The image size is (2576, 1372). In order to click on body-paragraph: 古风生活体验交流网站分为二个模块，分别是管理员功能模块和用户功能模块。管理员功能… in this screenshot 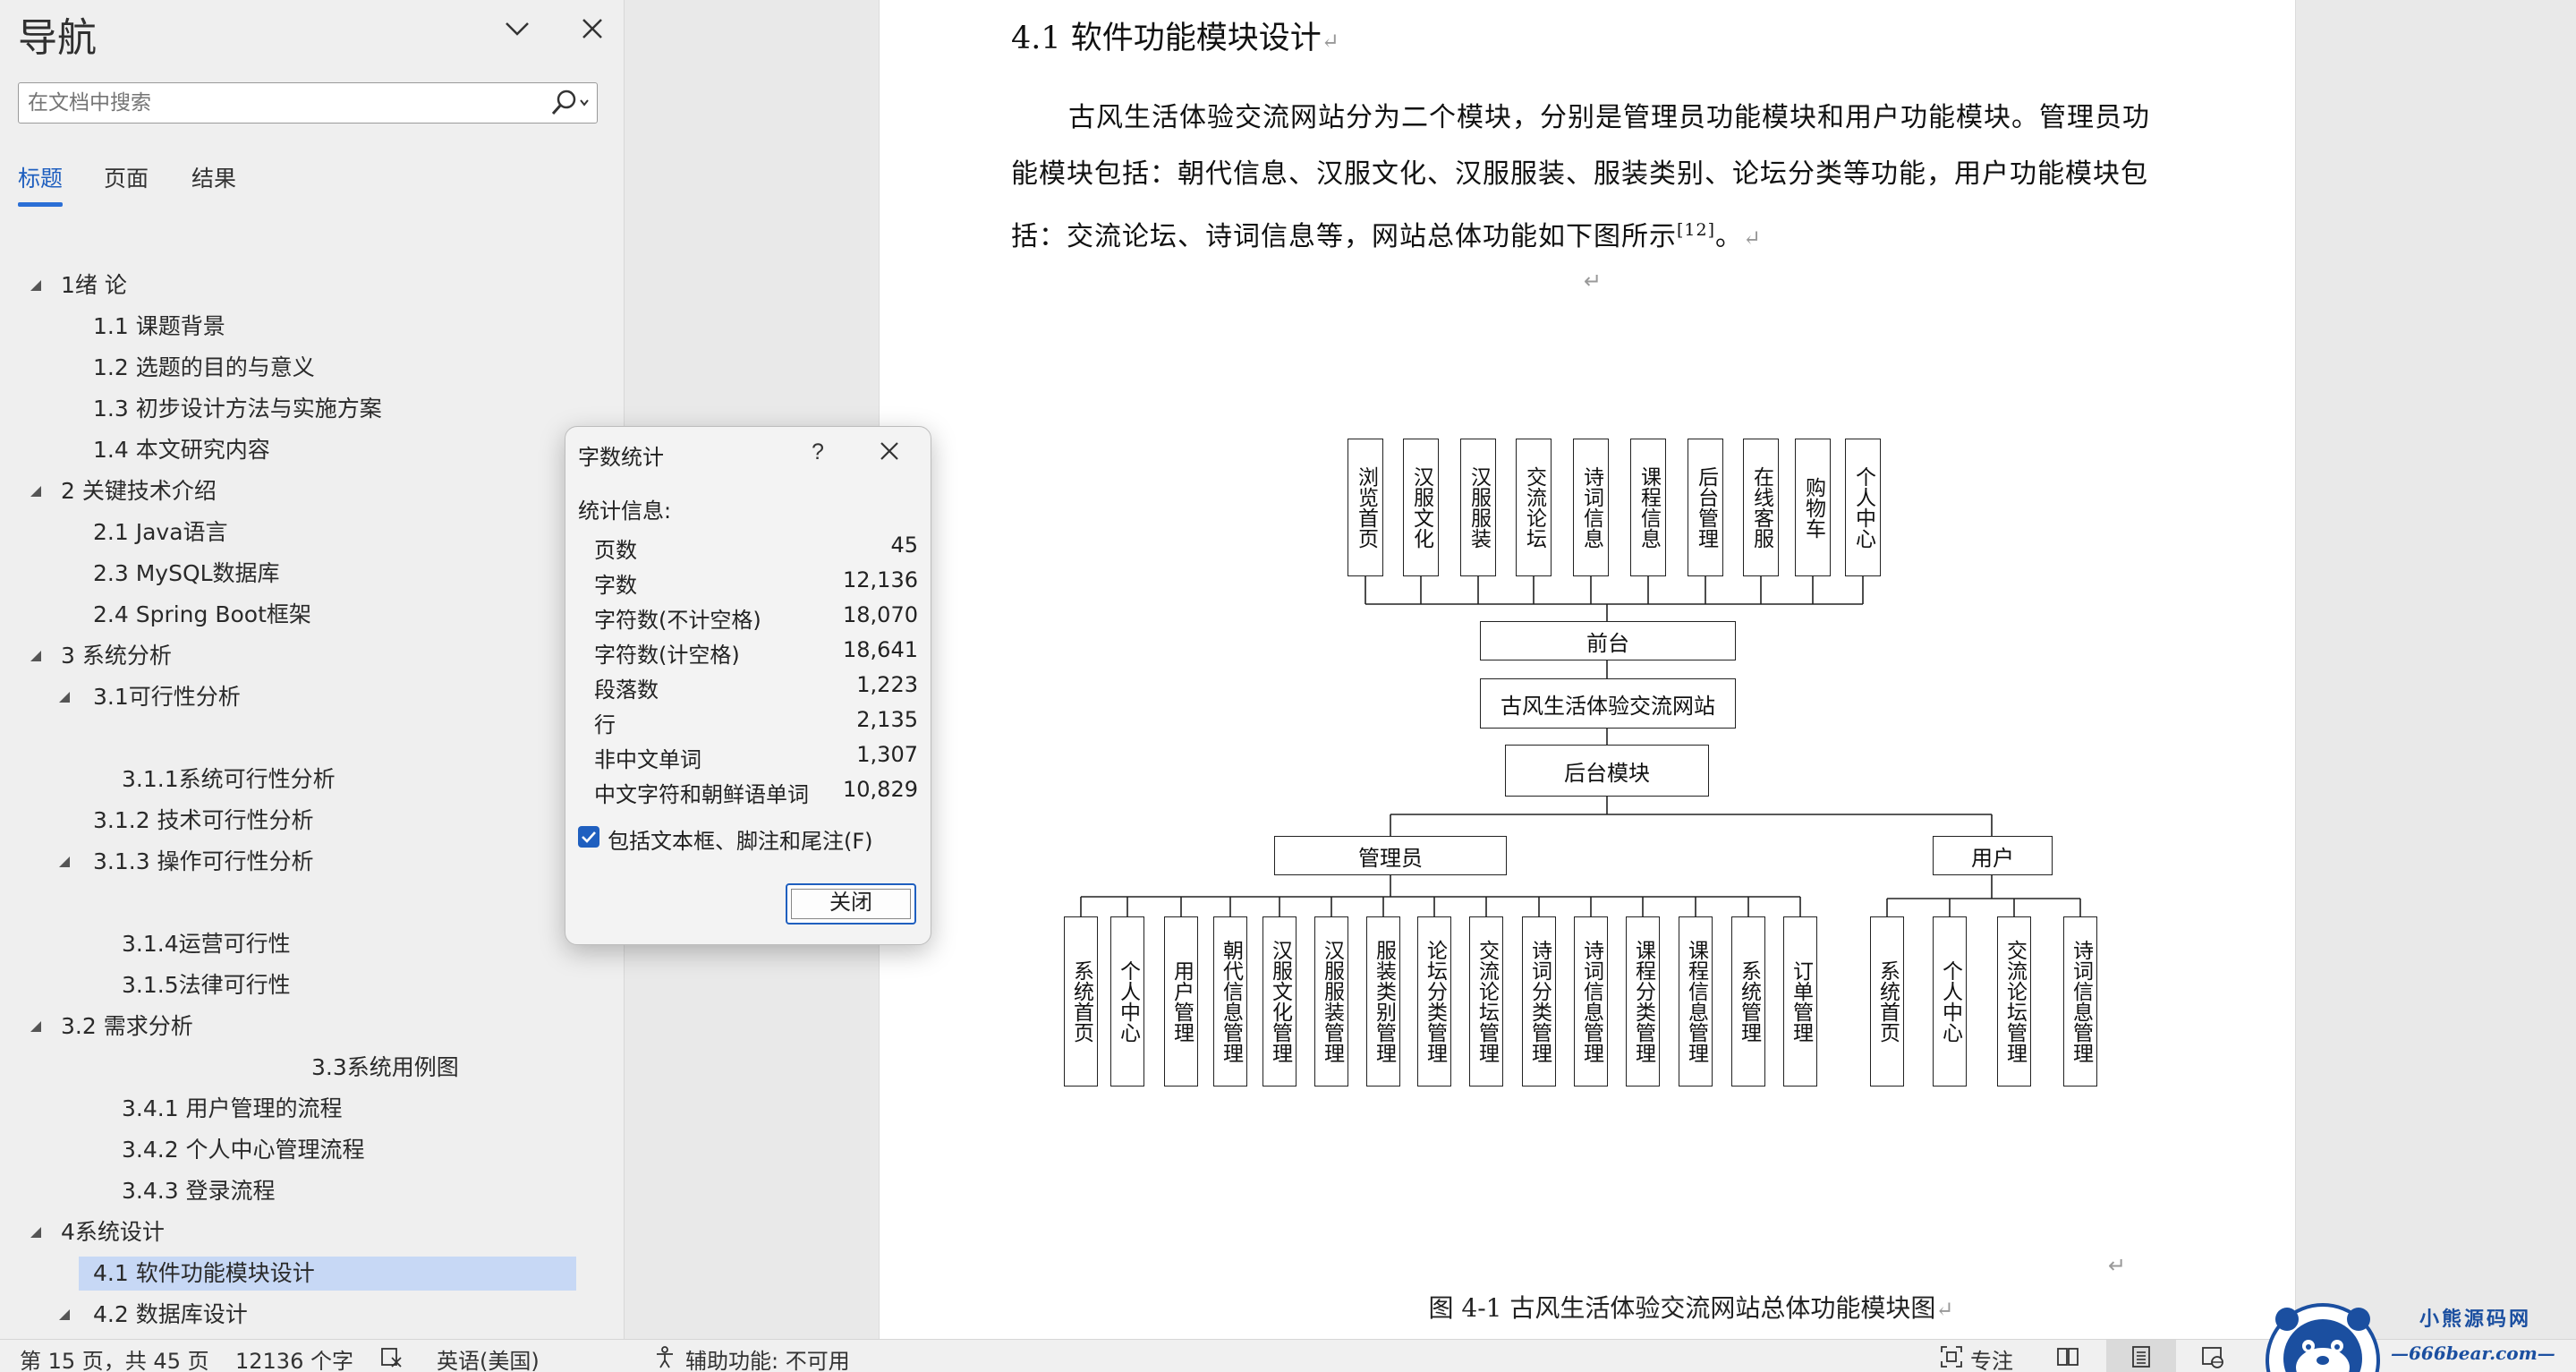, I will do `click(1588, 178)`.